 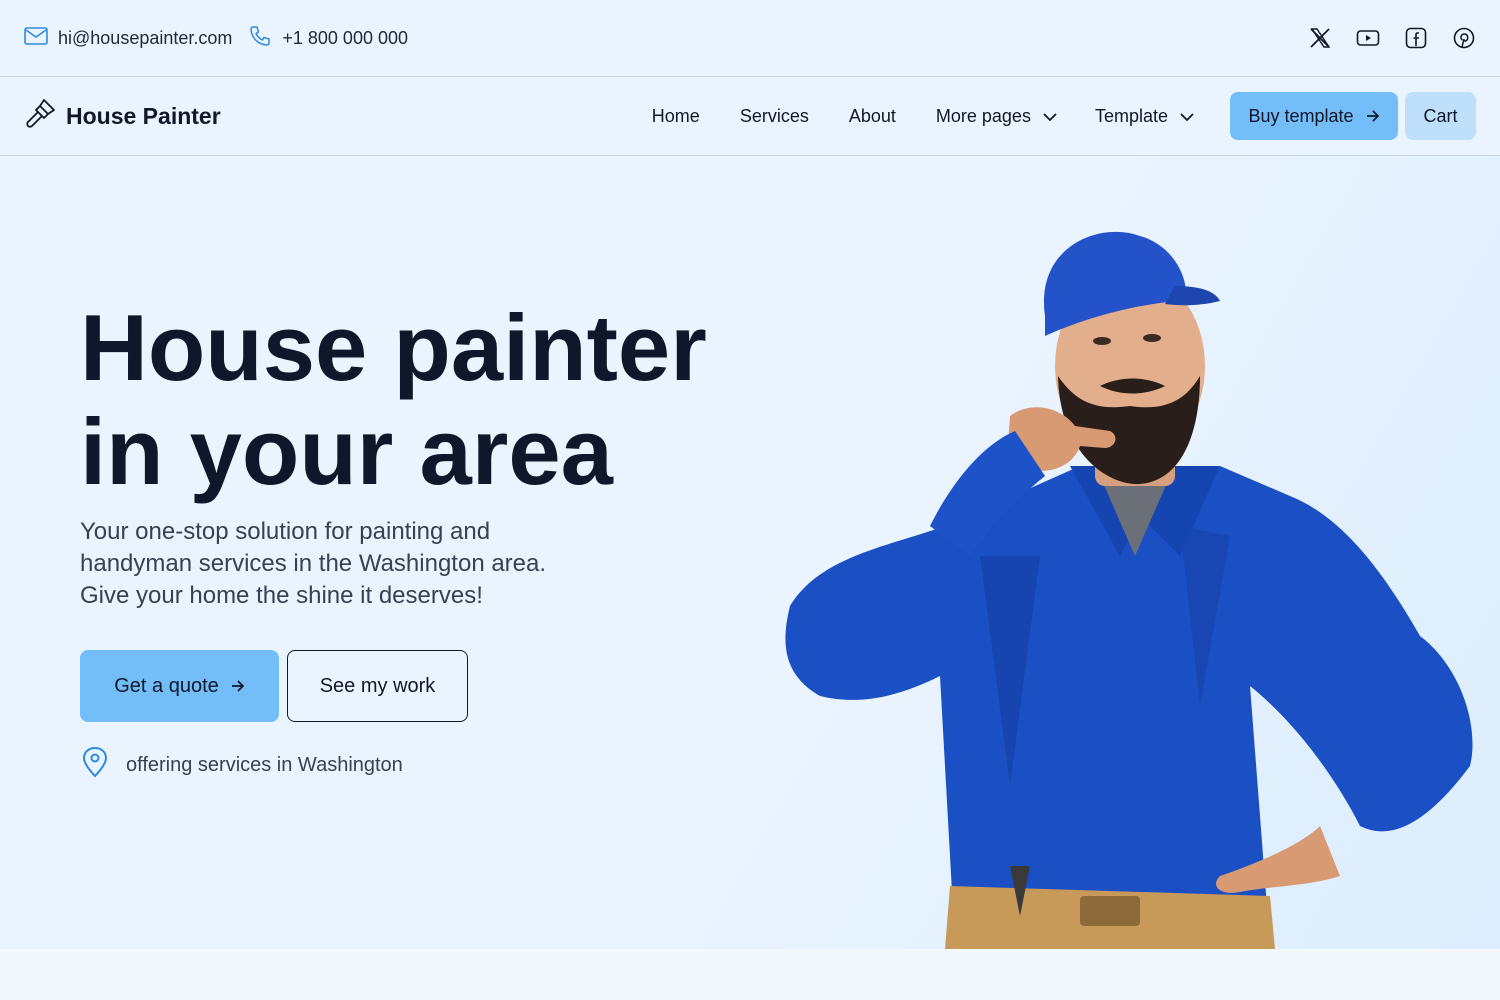 I want to click on mail-icon, so click(x=36, y=38).